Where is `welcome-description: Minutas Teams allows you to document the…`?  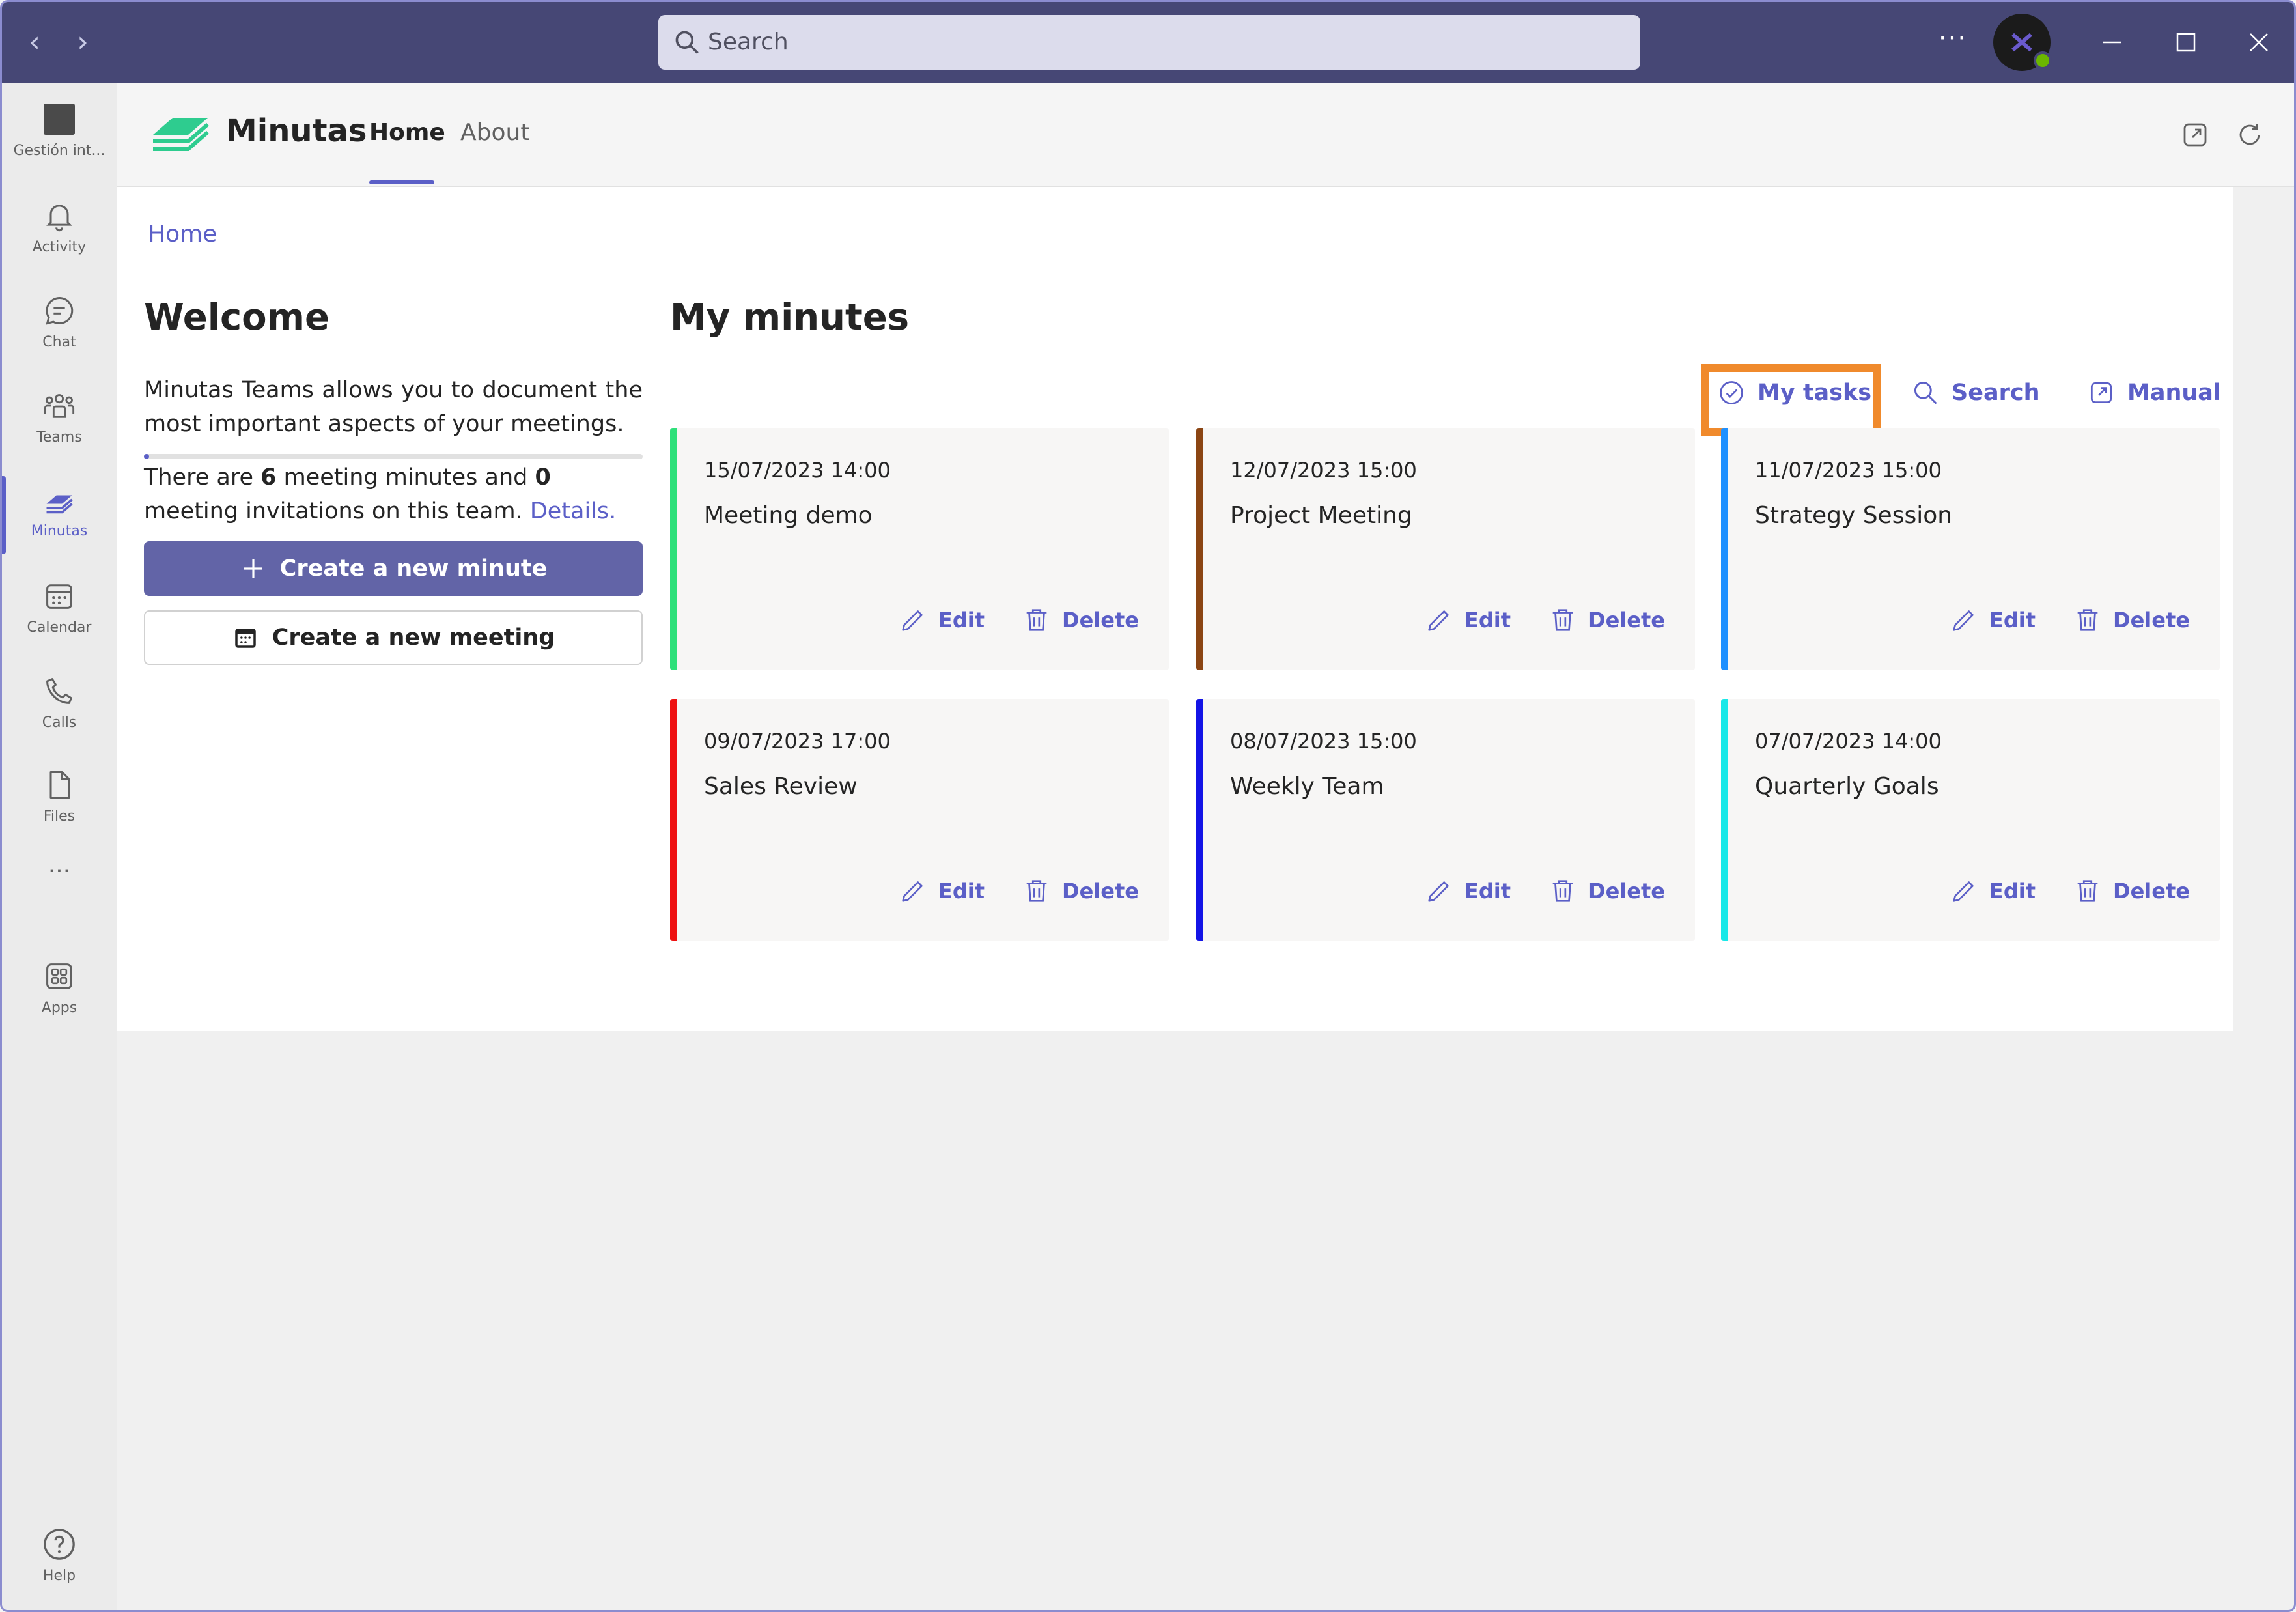 welcome-description: Minutas Teams allows you to document the… is located at coordinates (394, 407).